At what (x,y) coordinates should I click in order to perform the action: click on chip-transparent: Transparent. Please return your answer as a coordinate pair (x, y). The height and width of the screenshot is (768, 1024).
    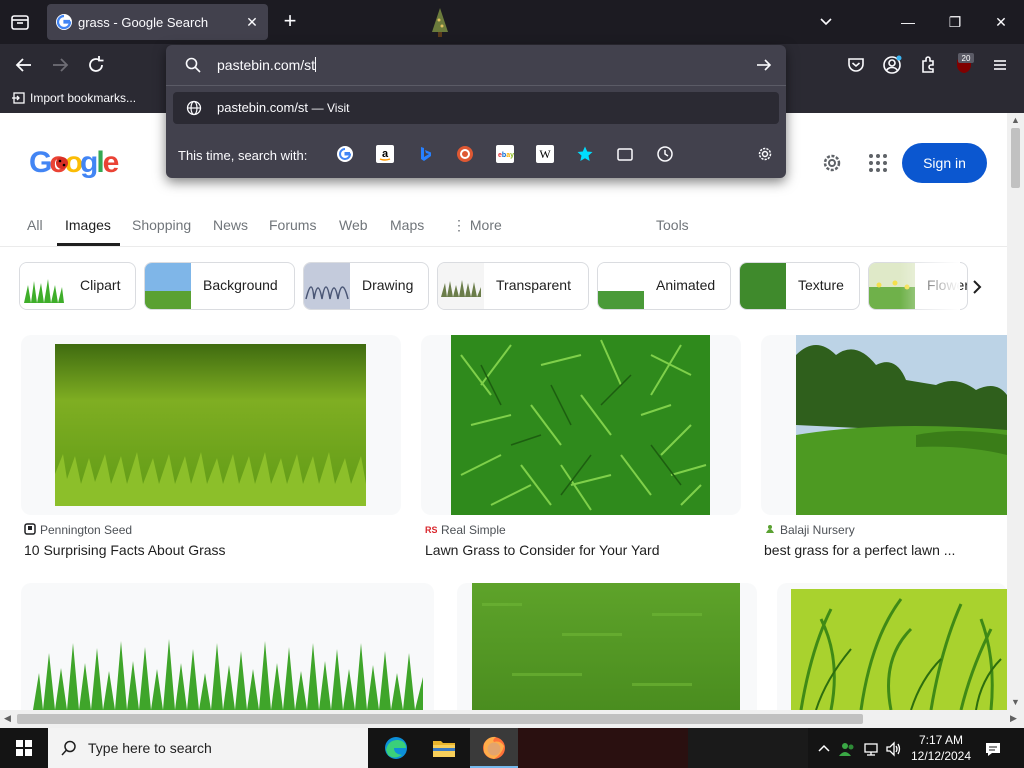
    Looking at the image, I should click on (513, 286).